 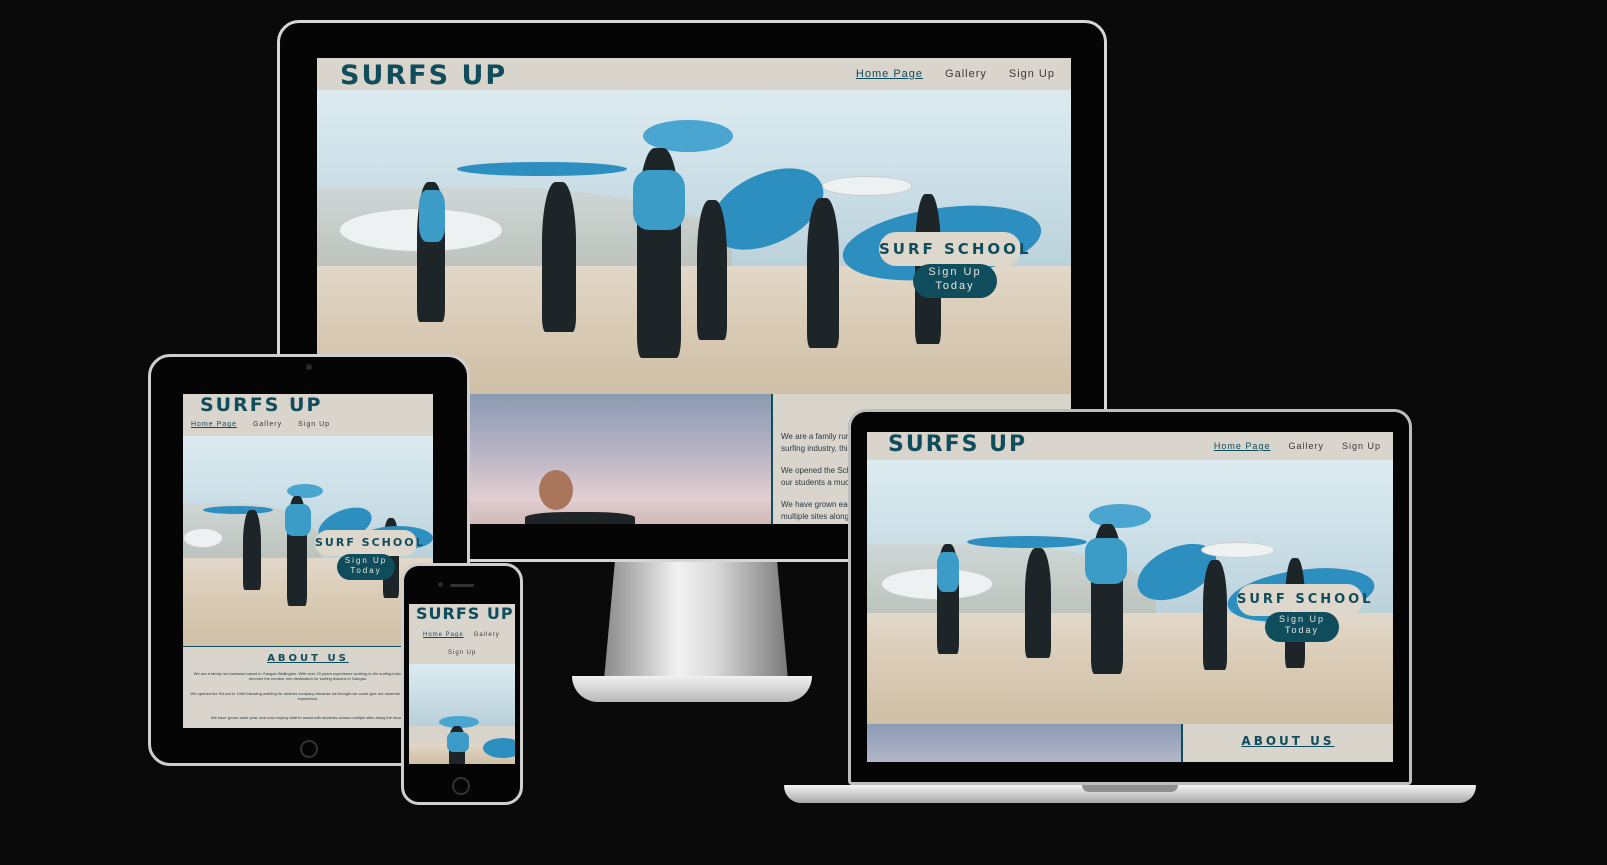 I want to click on phone-screen: SURFS UP Home Page Gallery Sign Up, so click(x=462, y=684).